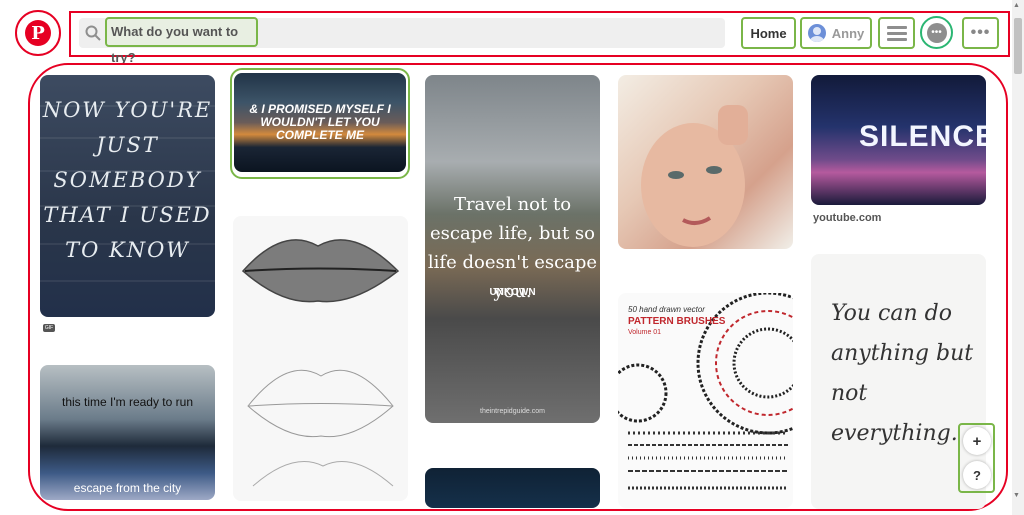 The width and height of the screenshot is (1024, 515). Describe the element at coordinates (93, 33) in the screenshot. I see `search-icon` at that location.